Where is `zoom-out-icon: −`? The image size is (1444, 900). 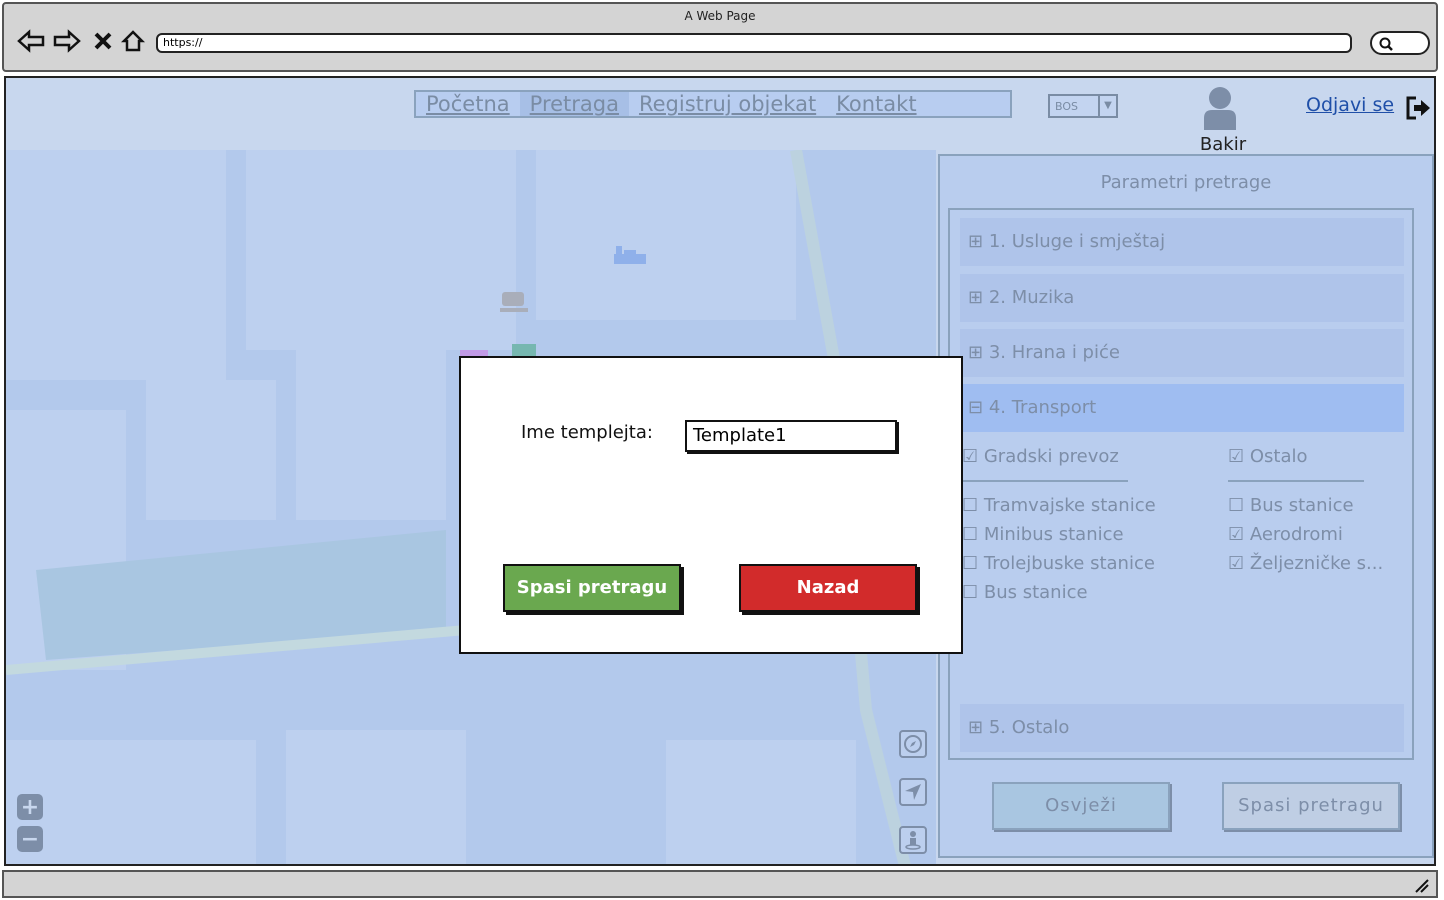
zoom-out-icon: − is located at coordinates (30, 839).